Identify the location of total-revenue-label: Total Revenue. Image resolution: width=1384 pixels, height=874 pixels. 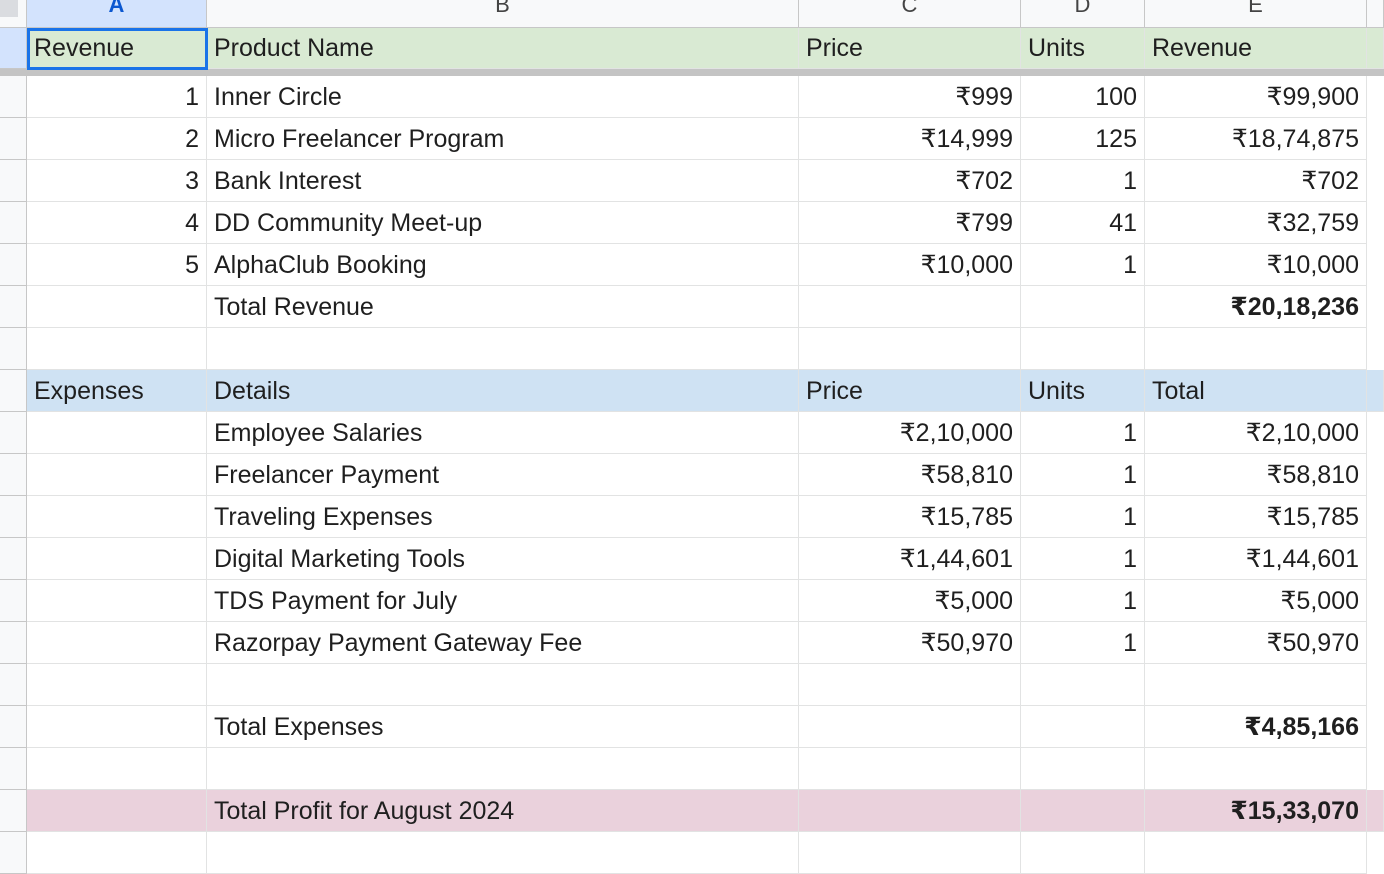
(503, 307).